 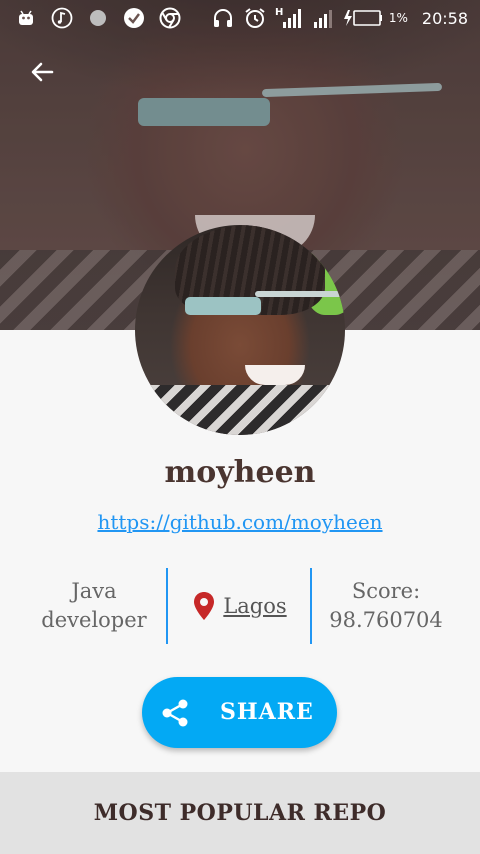 What do you see at coordinates (134, 18) in the screenshot?
I see `check-circle-icon` at bounding box center [134, 18].